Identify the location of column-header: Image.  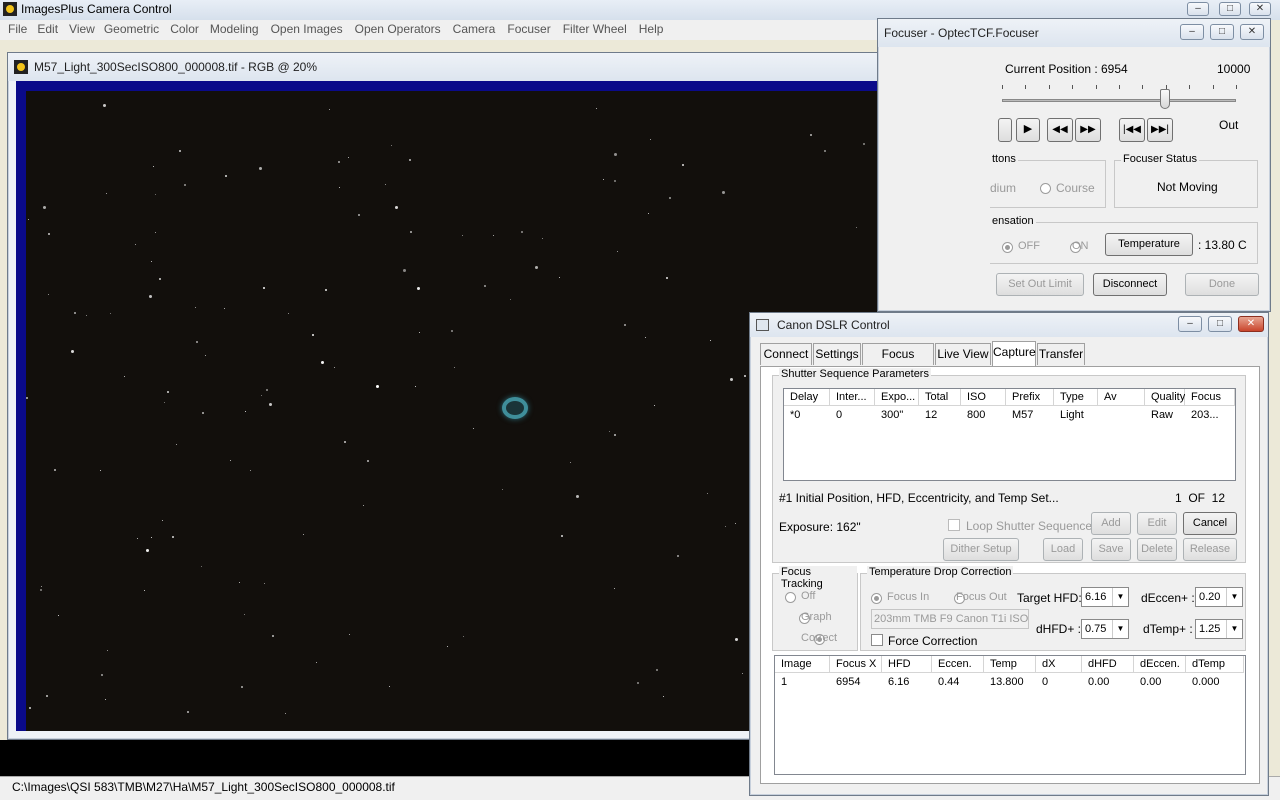
(802, 664).